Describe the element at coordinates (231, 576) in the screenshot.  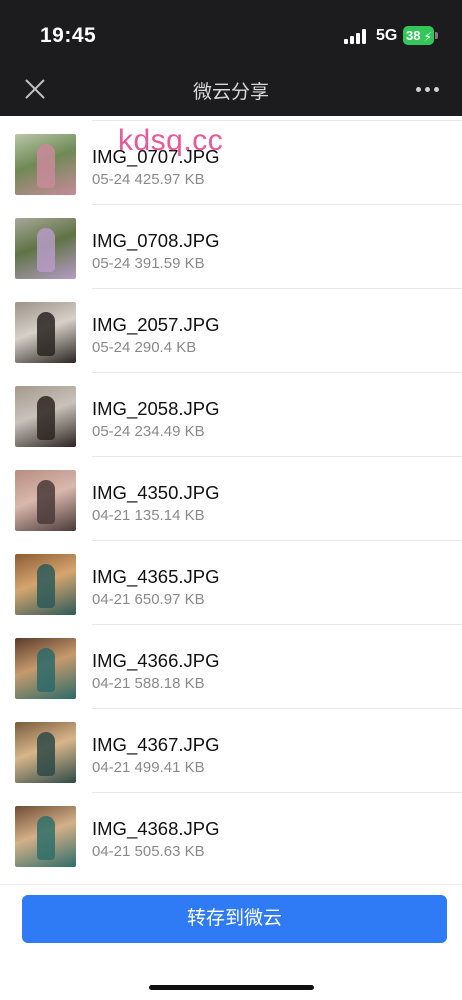
I see `file-list-item: IMG_4365.JPG 04-21 650.97 KB` at that location.